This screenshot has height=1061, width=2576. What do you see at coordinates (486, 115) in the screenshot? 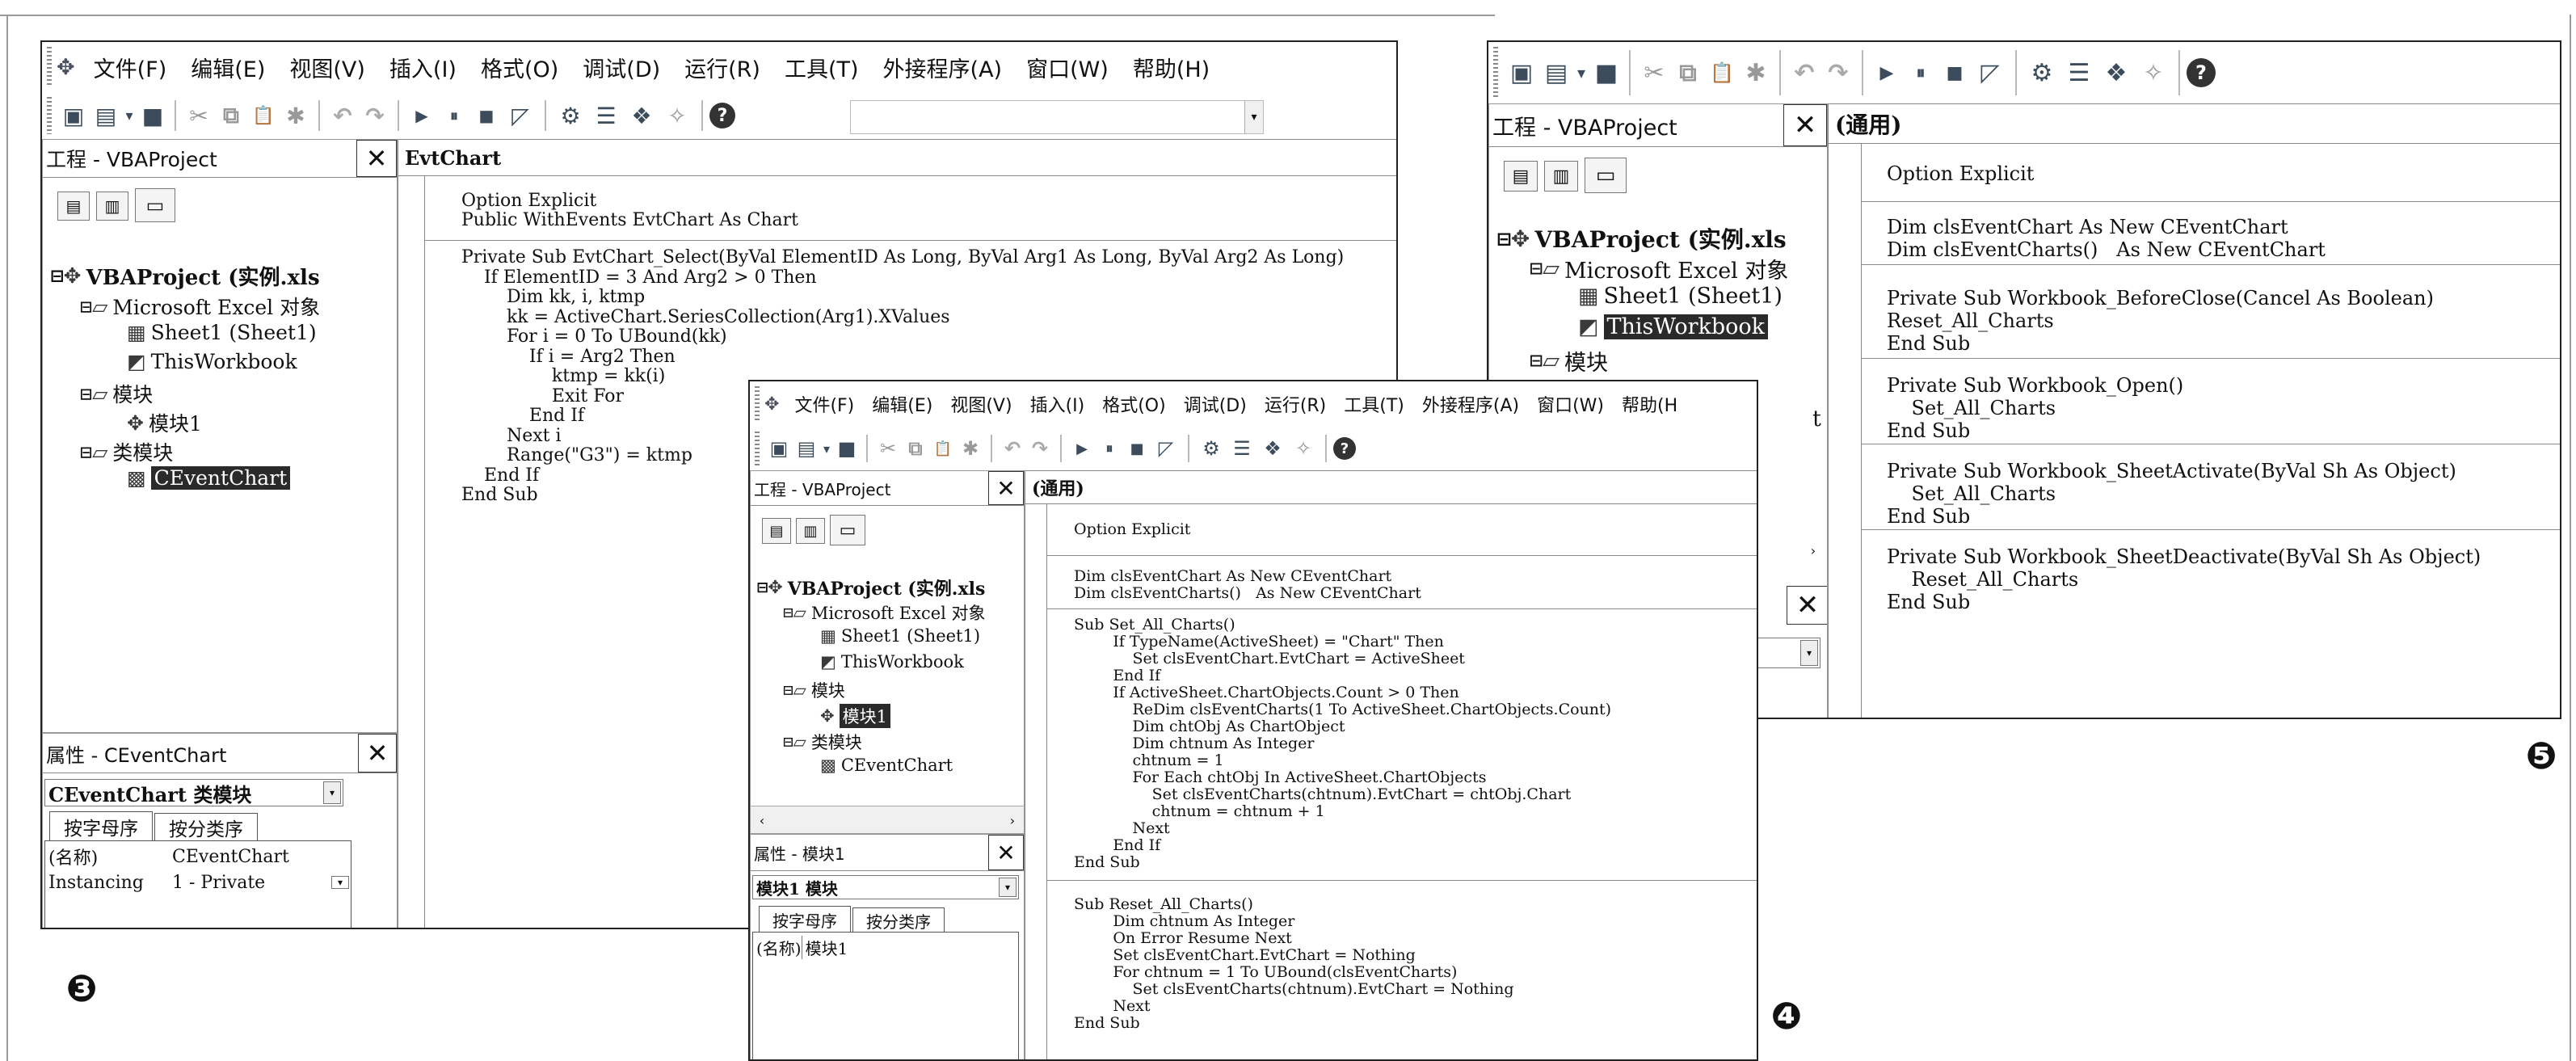
I see `reset-icon: ■` at bounding box center [486, 115].